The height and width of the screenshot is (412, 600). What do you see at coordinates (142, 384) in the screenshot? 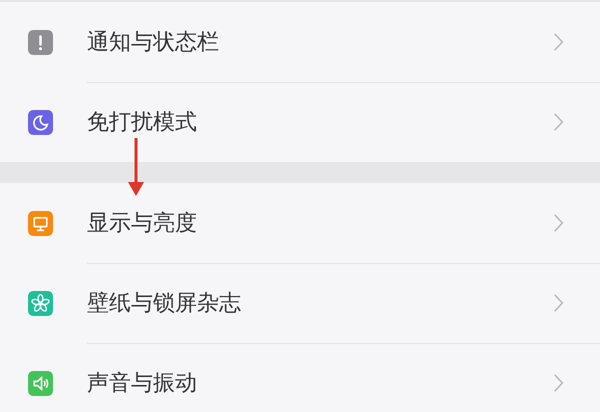
I see `item-label: 声音与振动` at bounding box center [142, 384].